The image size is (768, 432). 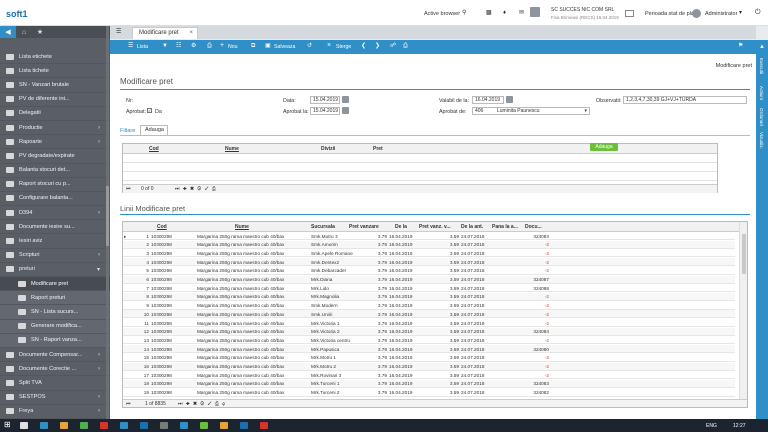 What do you see at coordinates (740, 13) in the screenshot?
I see `chevron-down-icon: ▾` at bounding box center [740, 13].